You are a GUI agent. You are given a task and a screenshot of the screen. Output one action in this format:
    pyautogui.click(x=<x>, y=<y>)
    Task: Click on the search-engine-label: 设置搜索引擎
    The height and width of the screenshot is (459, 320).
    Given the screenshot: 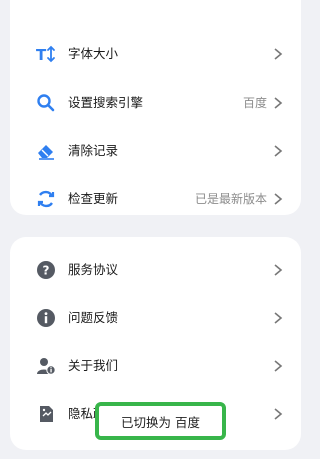 What is the action you would take?
    pyautogui.click(x=106, y=102)
    